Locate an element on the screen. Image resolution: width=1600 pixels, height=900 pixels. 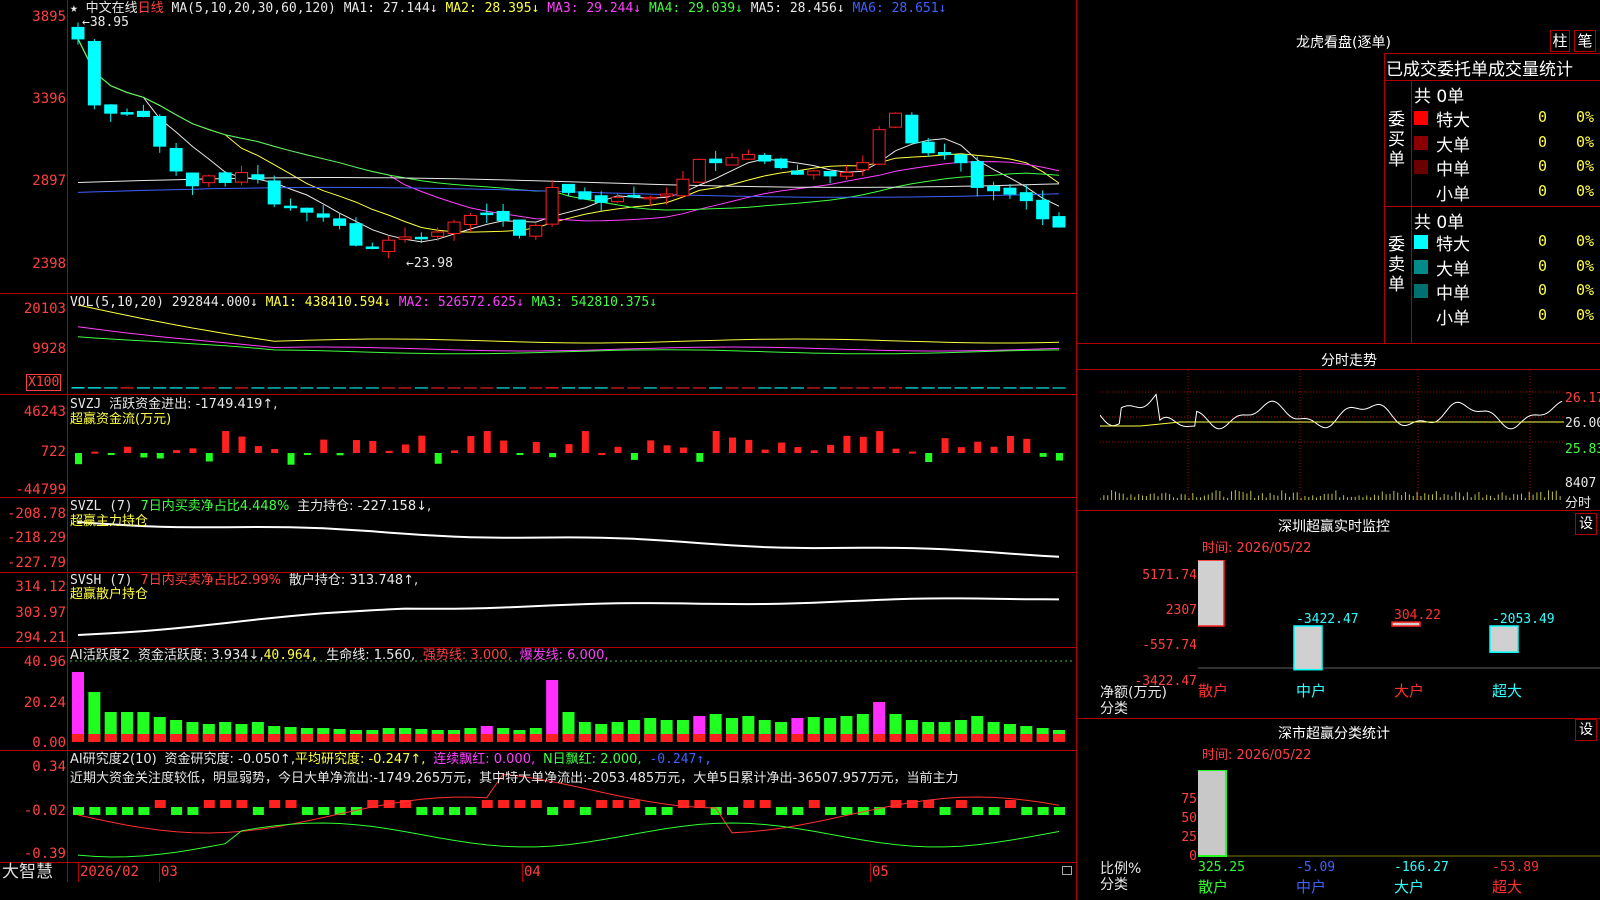
order-type-label: 中单 is located at coordinates (1453, 170).